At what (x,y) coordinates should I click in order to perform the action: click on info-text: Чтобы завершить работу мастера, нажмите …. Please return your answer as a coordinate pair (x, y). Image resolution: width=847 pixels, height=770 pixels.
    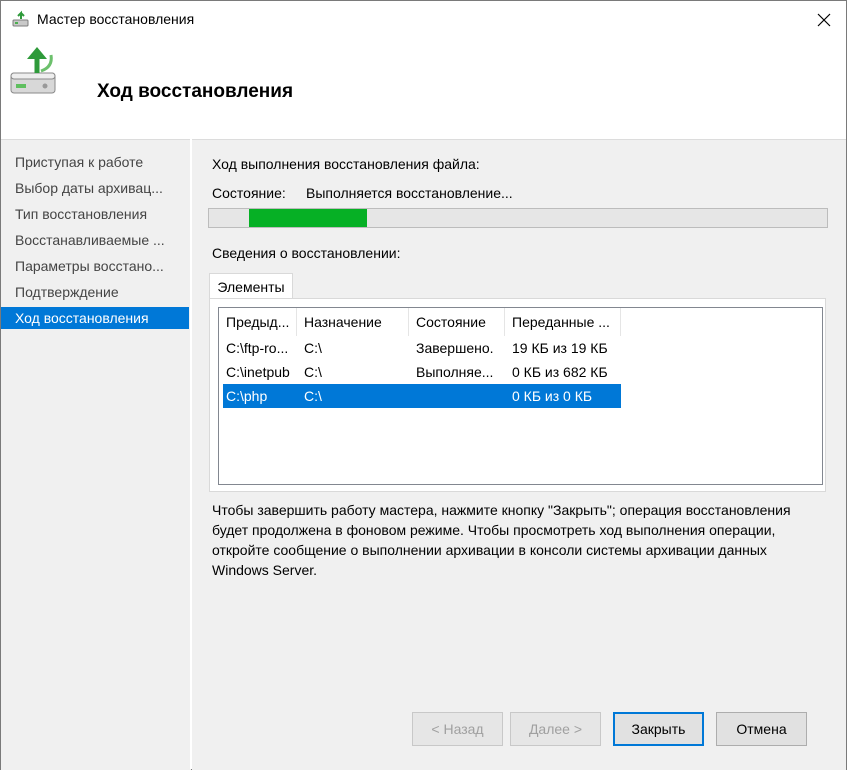
    Looking at the image, I should click on (501, 540).